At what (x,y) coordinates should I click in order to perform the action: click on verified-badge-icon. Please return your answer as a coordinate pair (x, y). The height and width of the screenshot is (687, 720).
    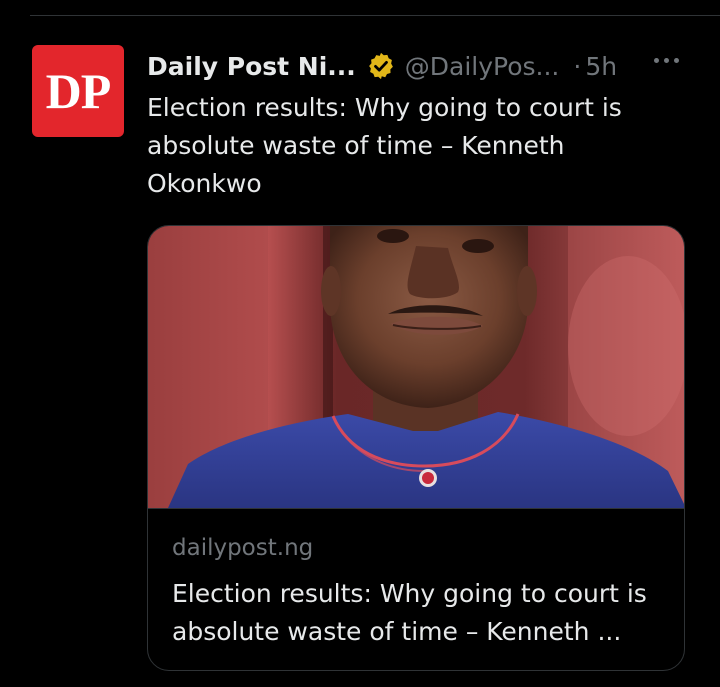
    Looking at the image, I should click on (381, 66).